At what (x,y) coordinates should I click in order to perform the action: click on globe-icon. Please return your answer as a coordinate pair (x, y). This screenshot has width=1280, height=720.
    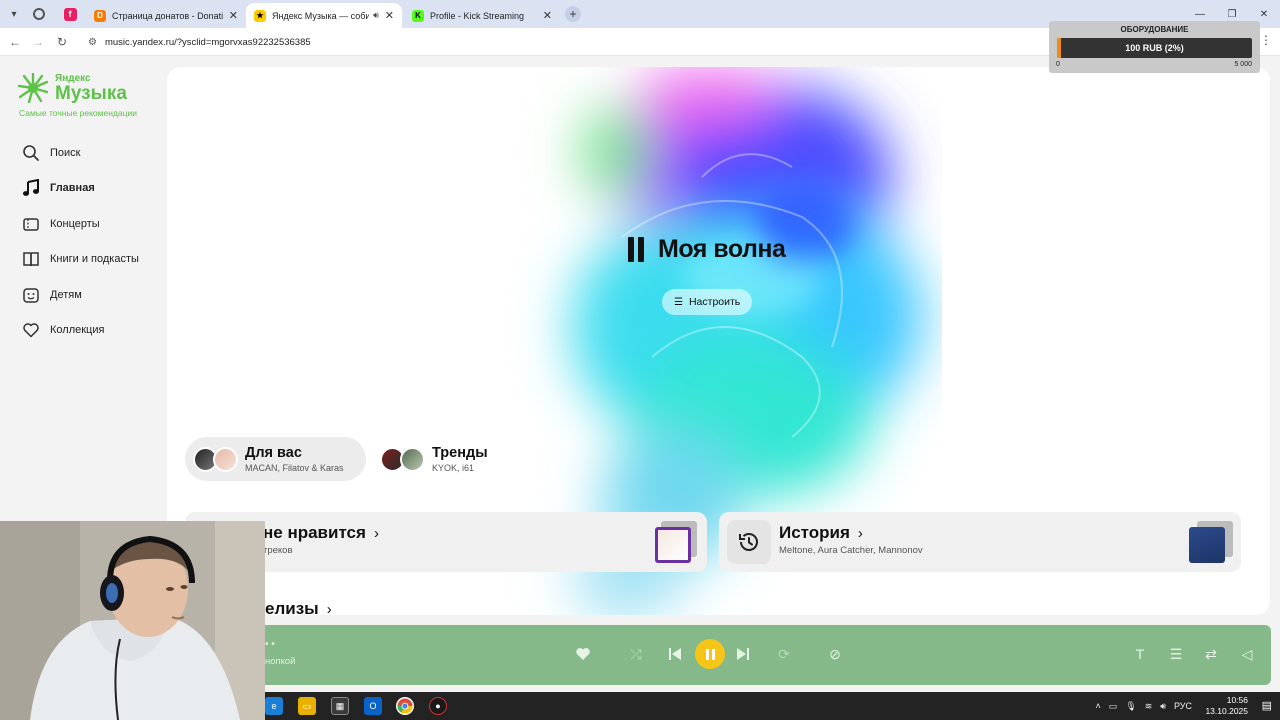
    Looking at the image, I should click on (39, 14).